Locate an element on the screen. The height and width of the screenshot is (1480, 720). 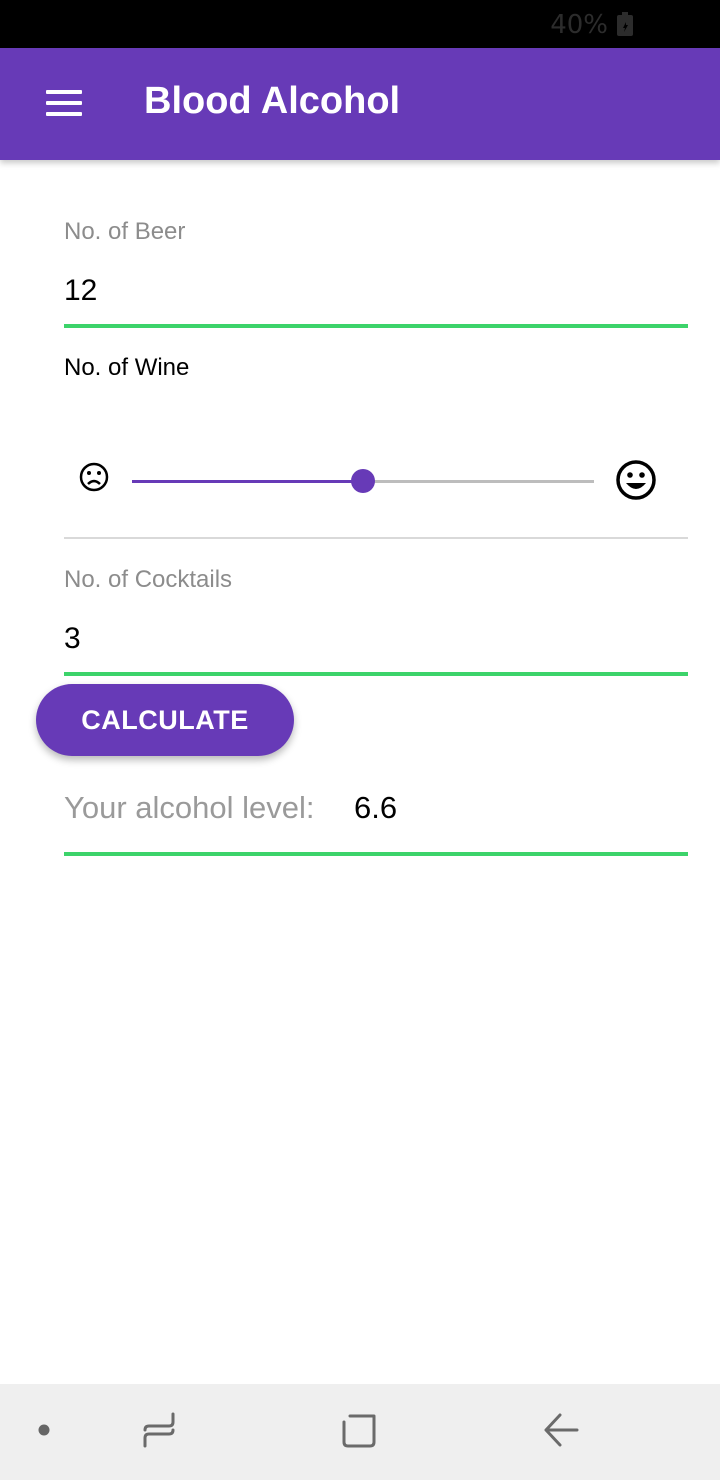
happy-face-icon is located at coordinates (636, 480).